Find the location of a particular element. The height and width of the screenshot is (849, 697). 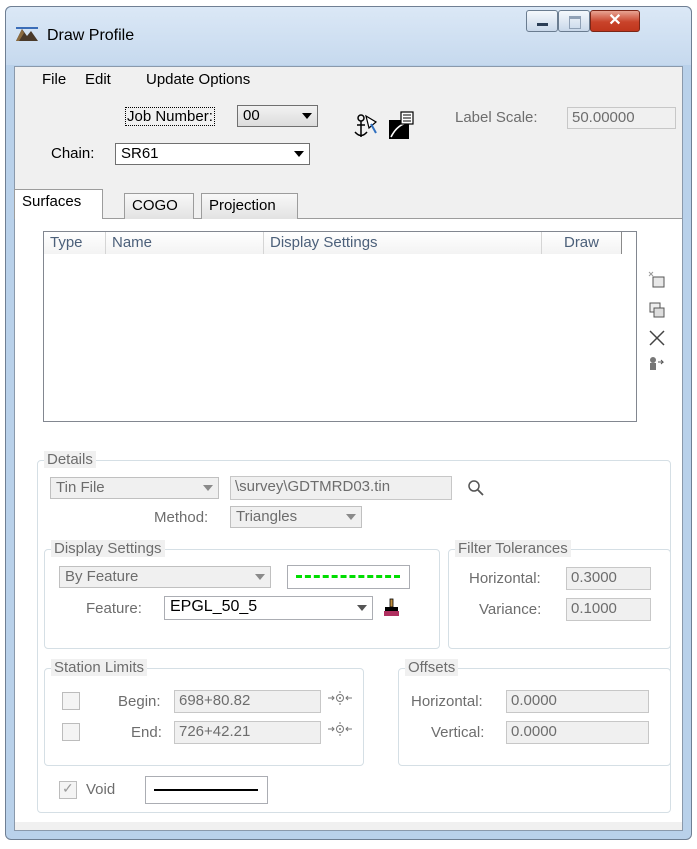

window-title: Draw Profile is located at coordinates (91, 35).